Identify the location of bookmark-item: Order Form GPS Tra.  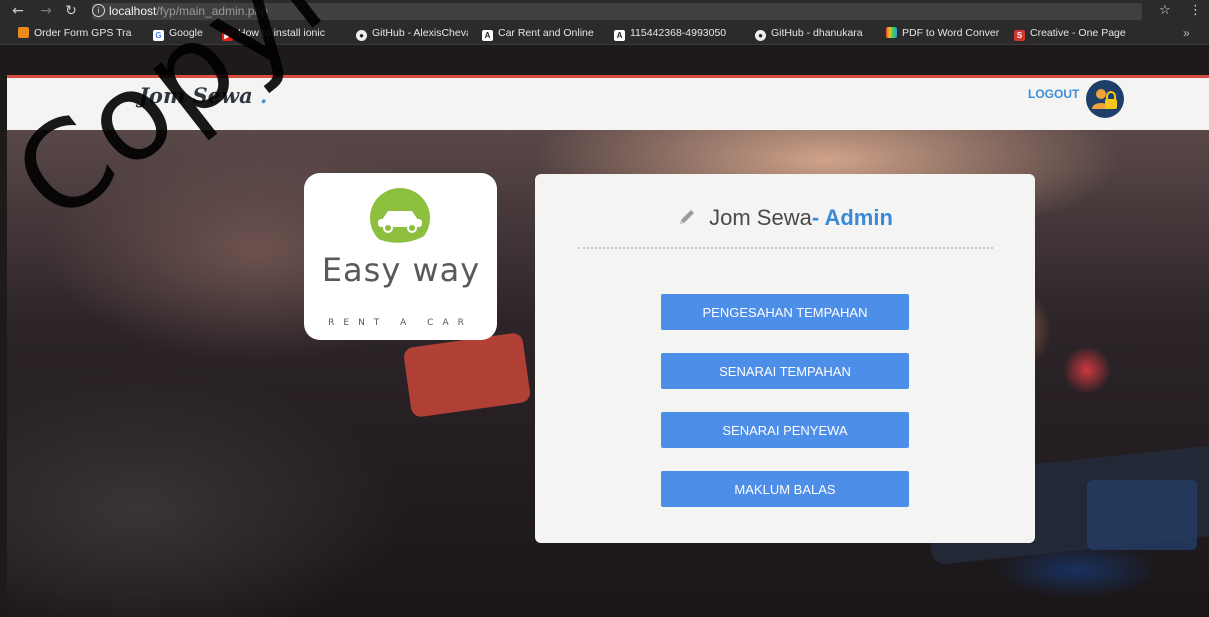
(78, 33).